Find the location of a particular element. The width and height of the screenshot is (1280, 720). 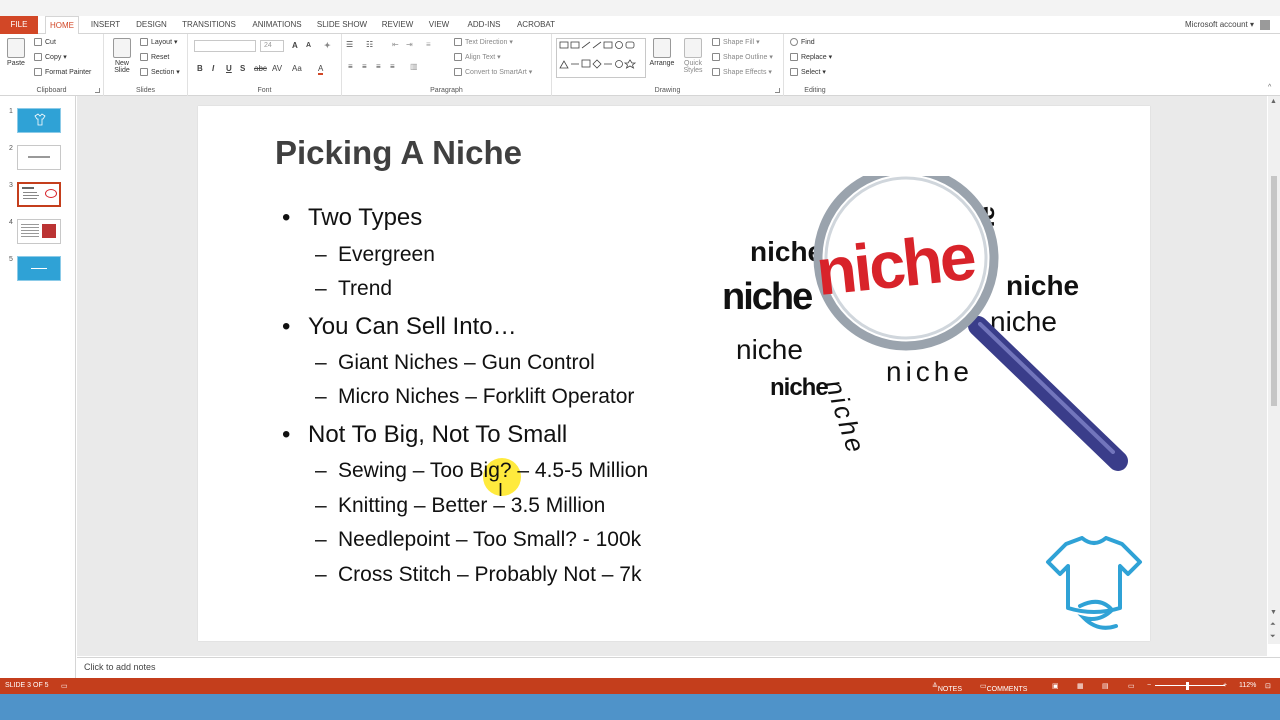

columns-icon: ▥ is located at coordinates (414, 66).